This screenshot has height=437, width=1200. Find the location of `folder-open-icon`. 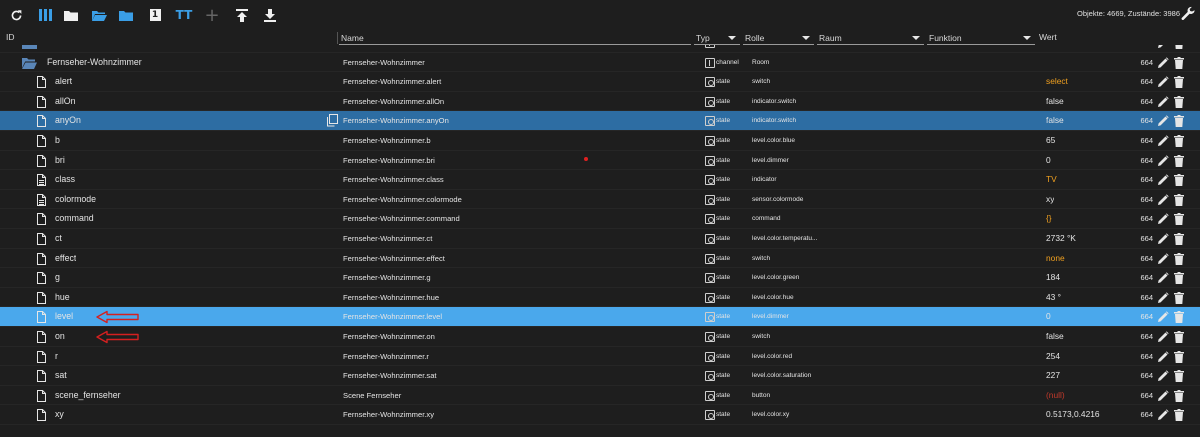

folder-open-icon is located at coordinates (99, 15).